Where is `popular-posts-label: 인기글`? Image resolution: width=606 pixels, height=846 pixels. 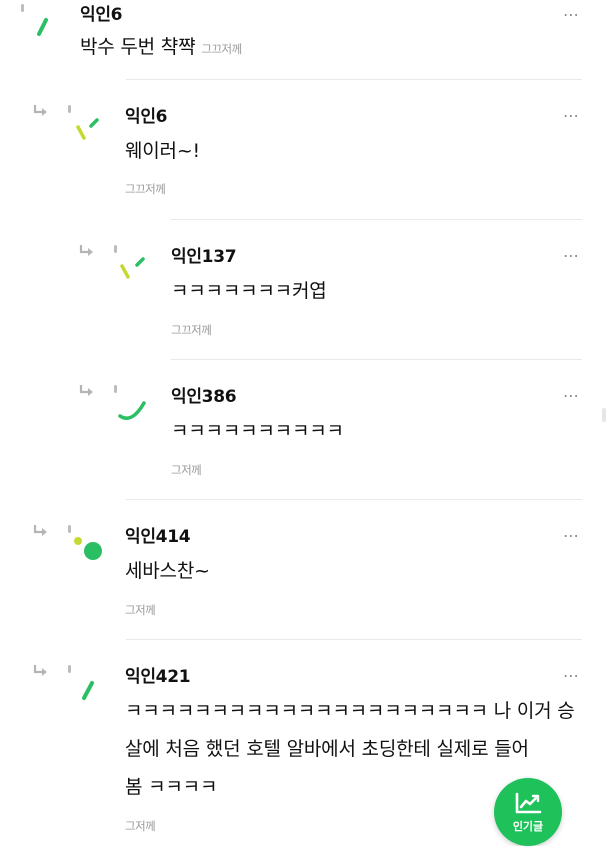 popular-posts-label: 인기글 is located at coordinates (528, 826).